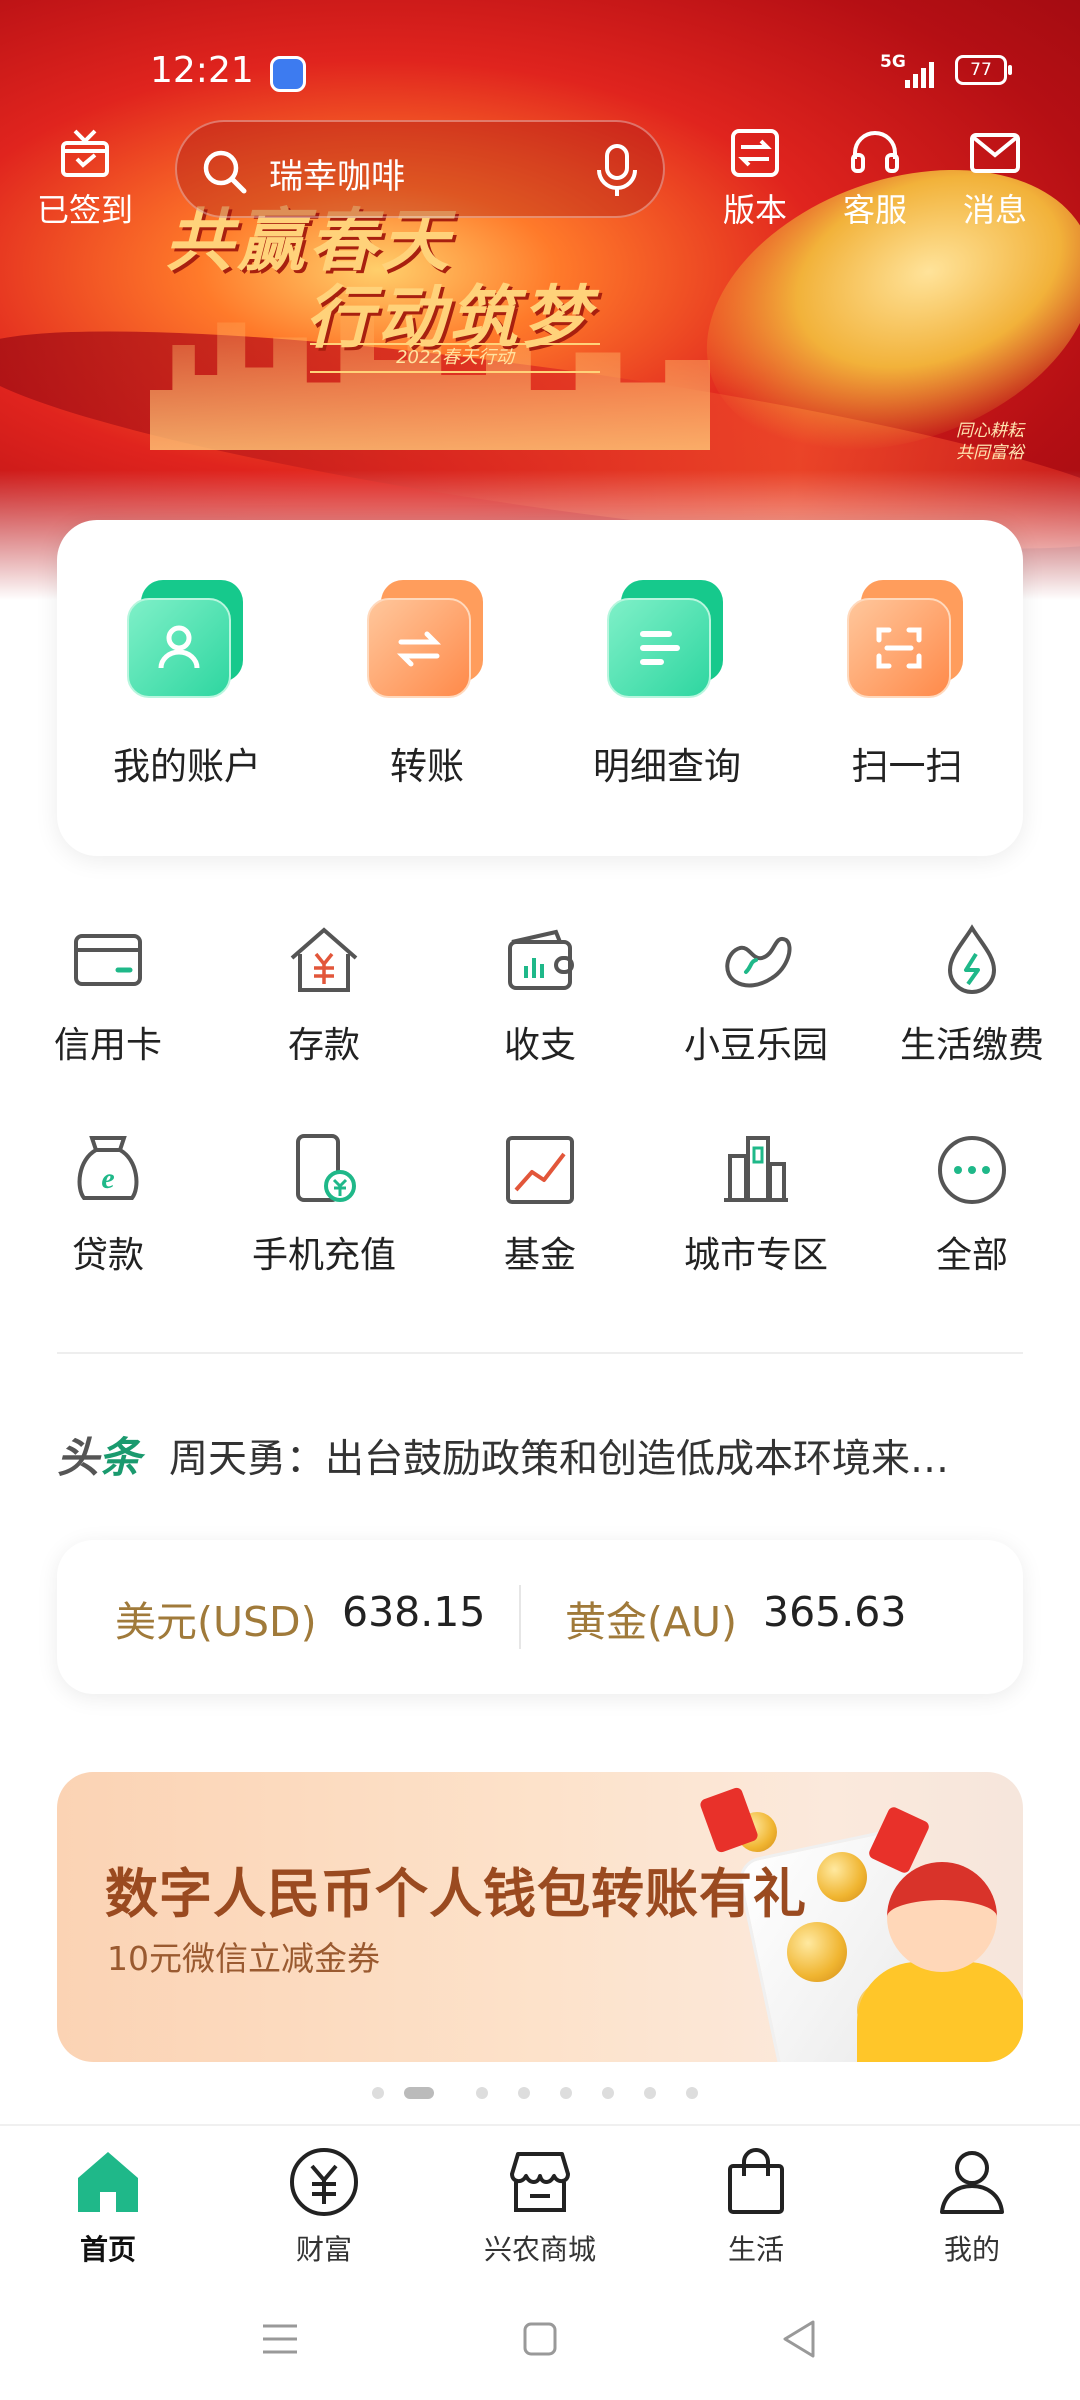  What do you see at coordinates (971, 2249) in the screenshot?
I see `tab-label: 我的` at bounding box center [971, 2249].